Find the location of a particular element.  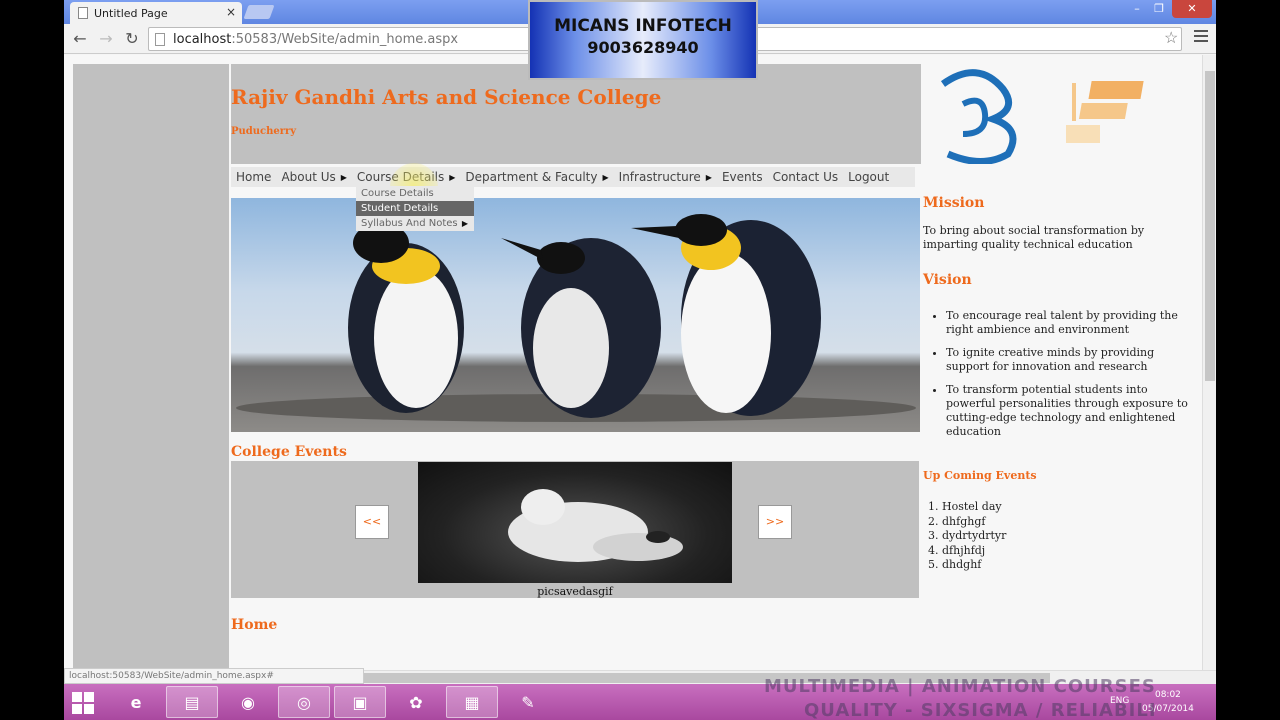

new-tab-button is located at coordinates (259, 12).